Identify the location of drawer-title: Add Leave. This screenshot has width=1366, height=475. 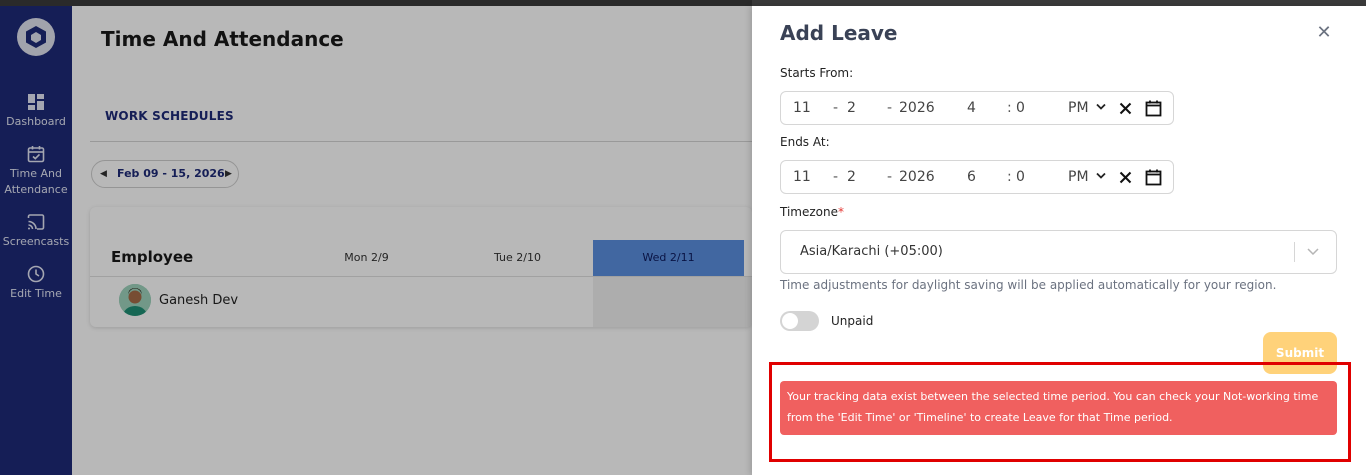
(839, 33).